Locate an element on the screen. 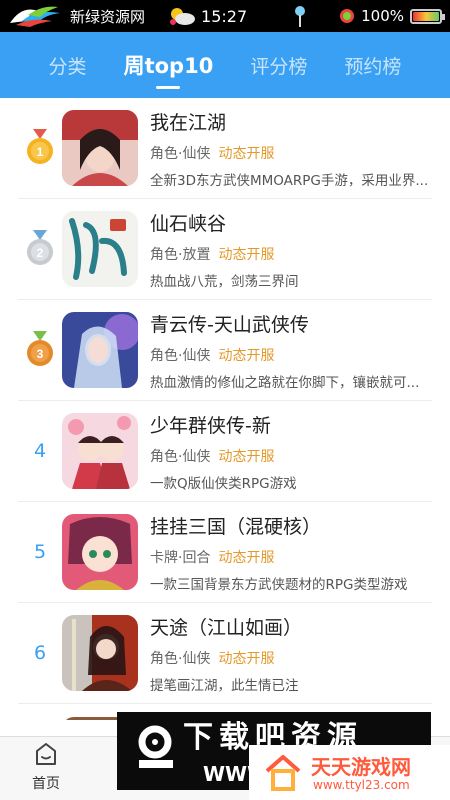 This screenshot has width=450, height=800. rank-number: 6 is located at coordinates (40, 653).